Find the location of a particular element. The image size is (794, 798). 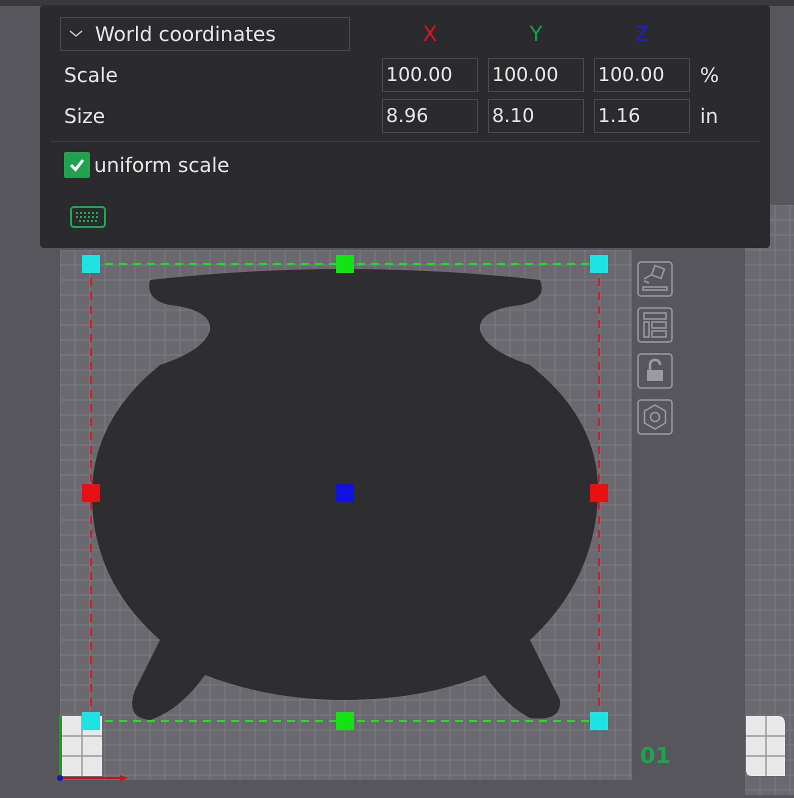

plate-number: 01 is located at coordinates (655, 756).